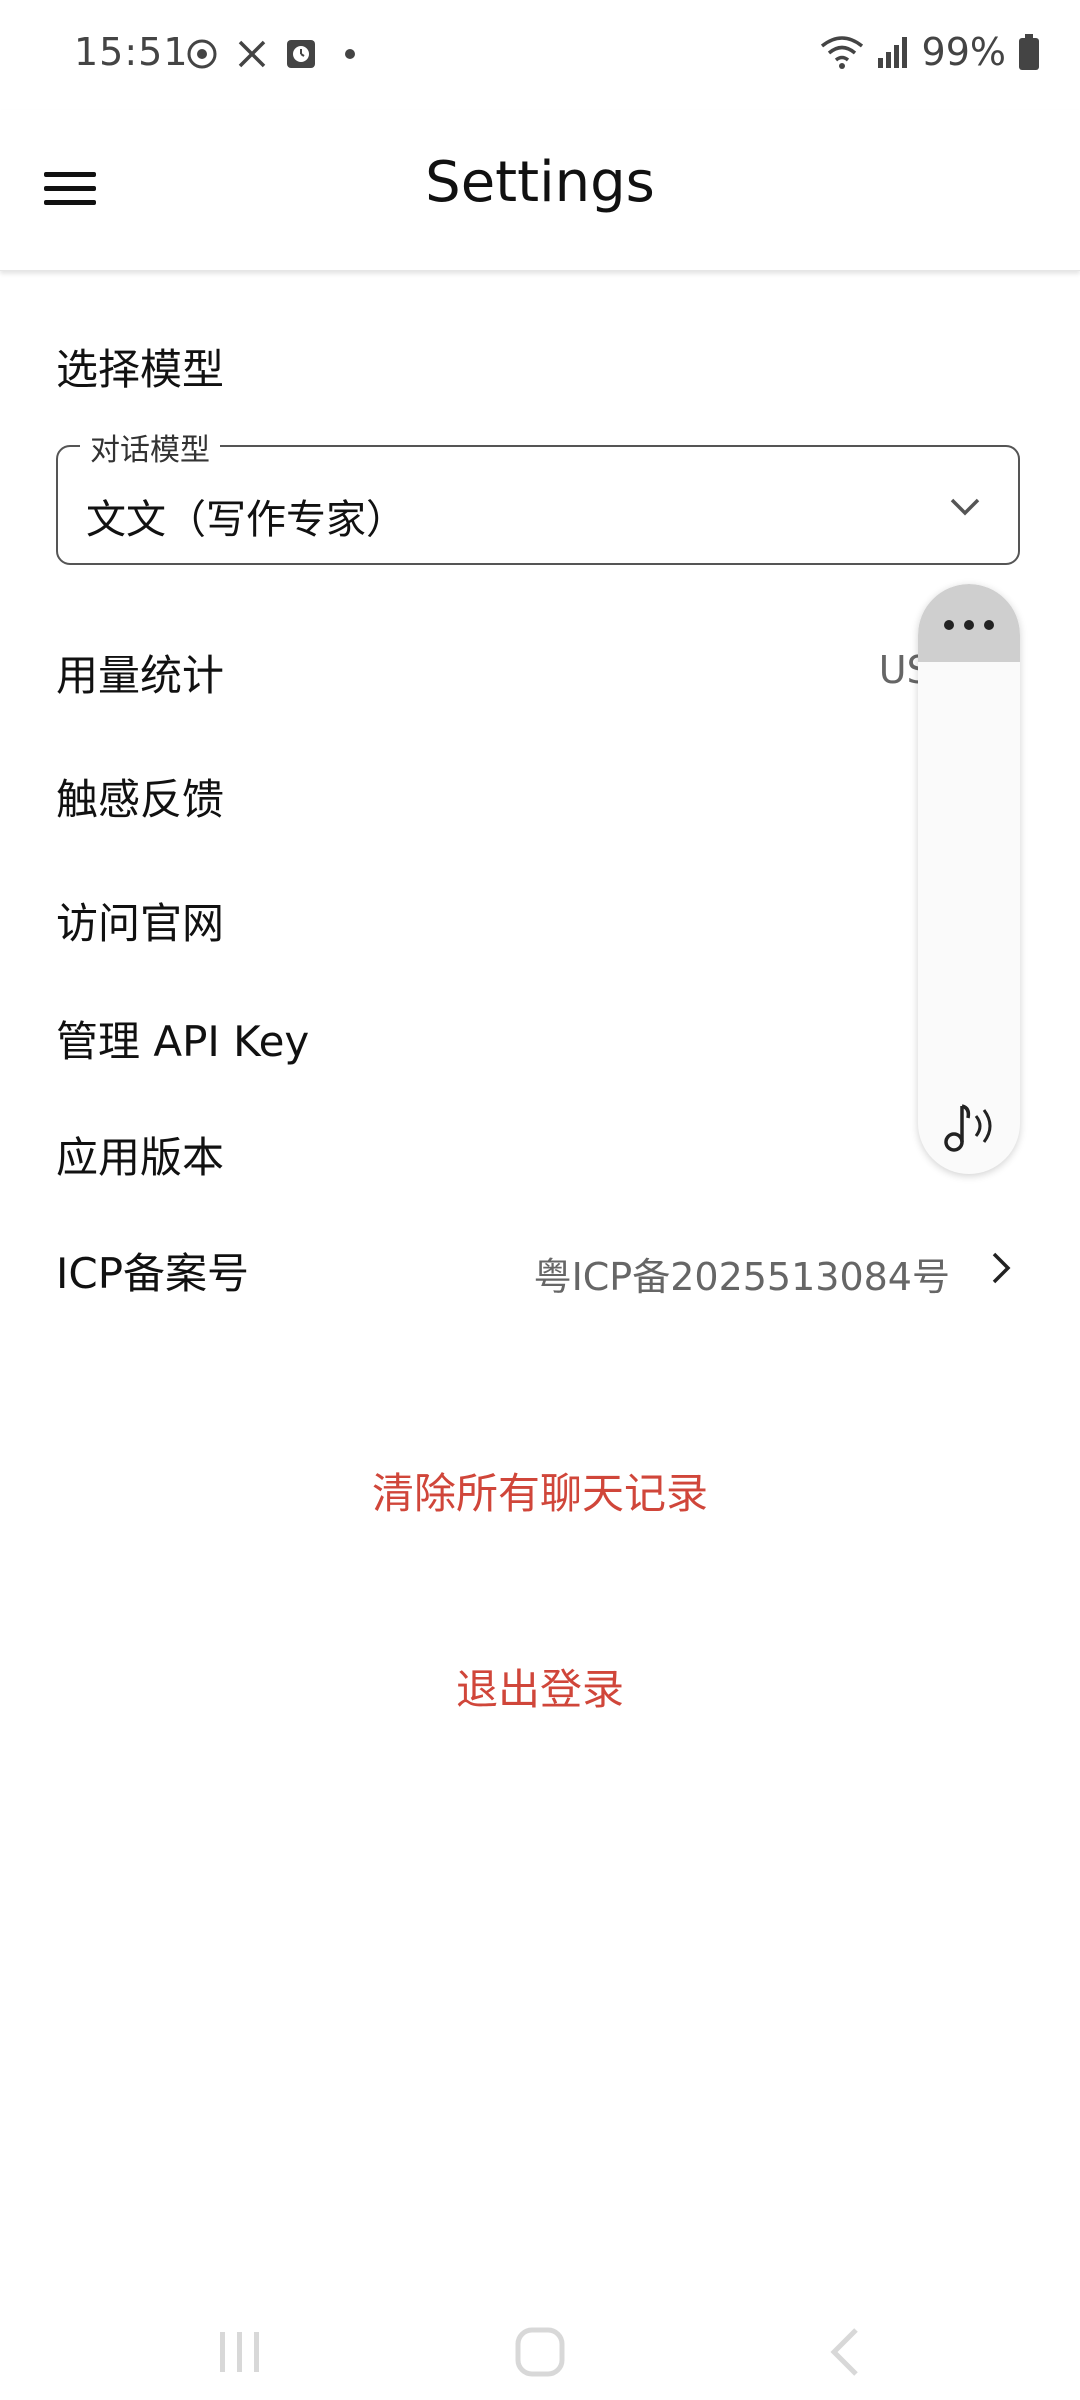  I want to click on icp-value: 粤ICP备2025513084号, so click(741, 1277).